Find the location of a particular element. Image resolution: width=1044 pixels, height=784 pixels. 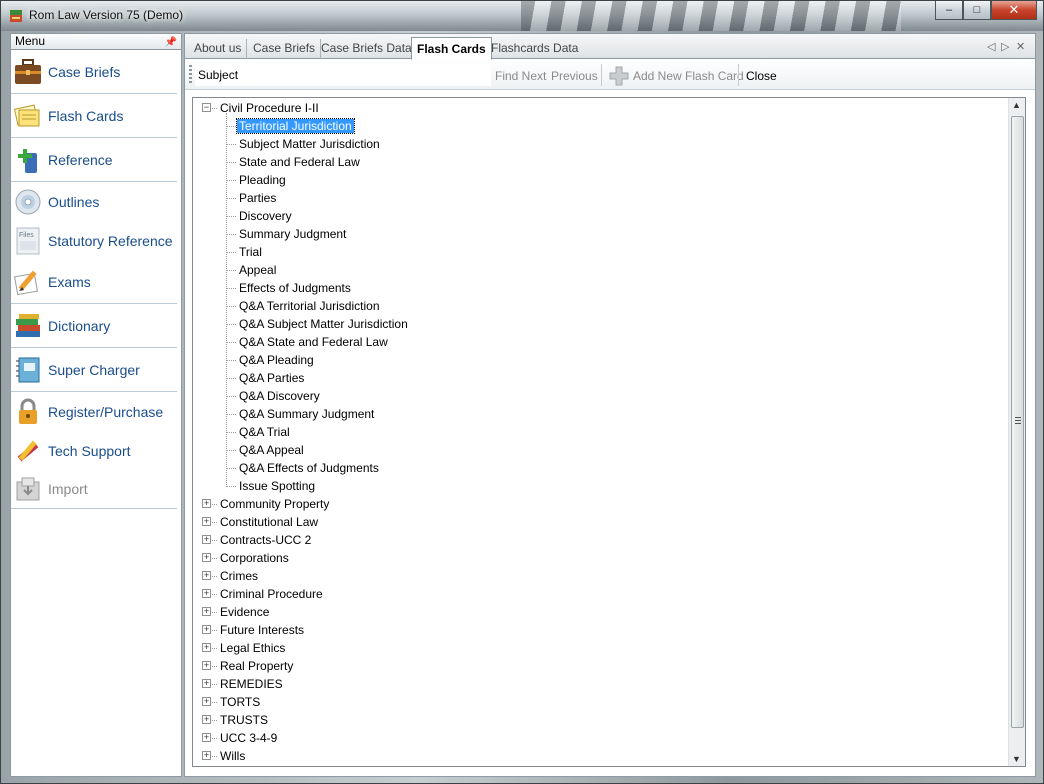

add-icon is located at coordinates (619, 76).